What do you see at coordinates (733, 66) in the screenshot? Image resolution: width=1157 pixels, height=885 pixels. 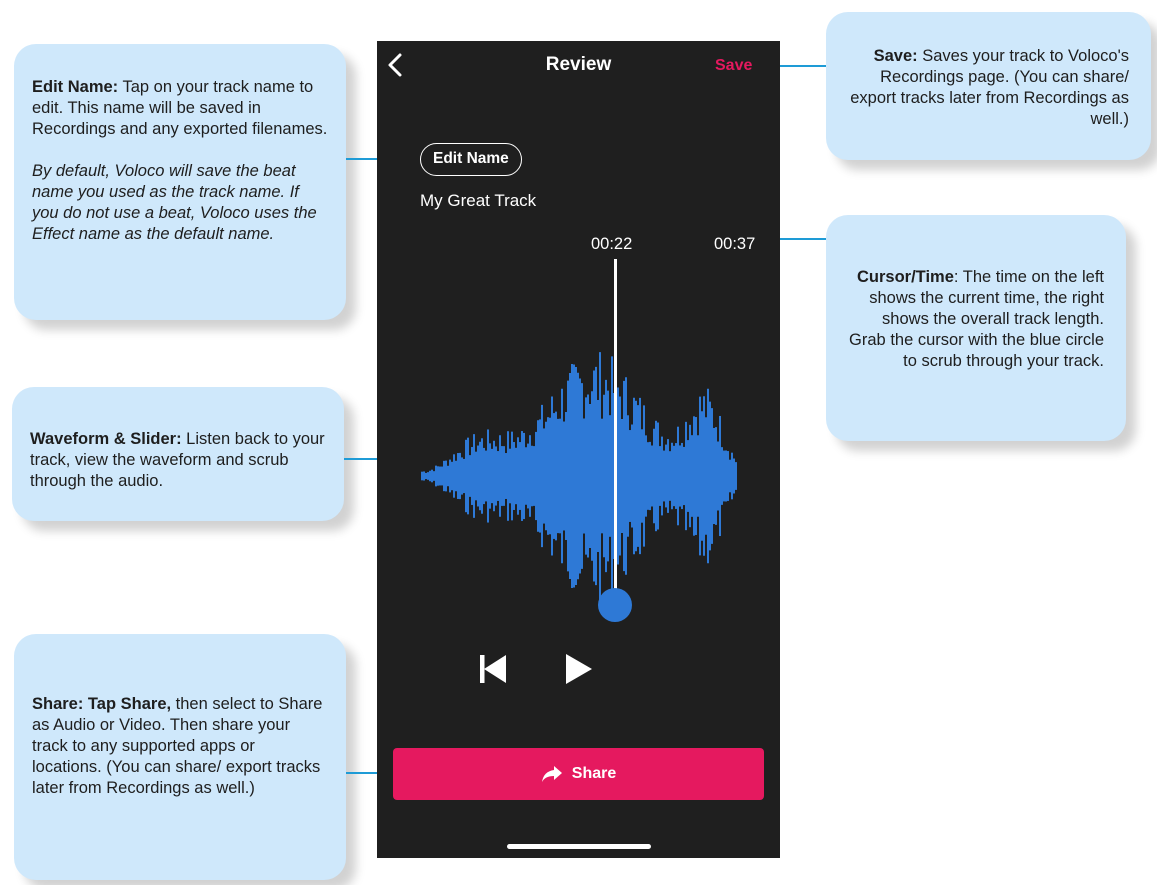 I see `save-button: Save` at bounding box center [733, 66].